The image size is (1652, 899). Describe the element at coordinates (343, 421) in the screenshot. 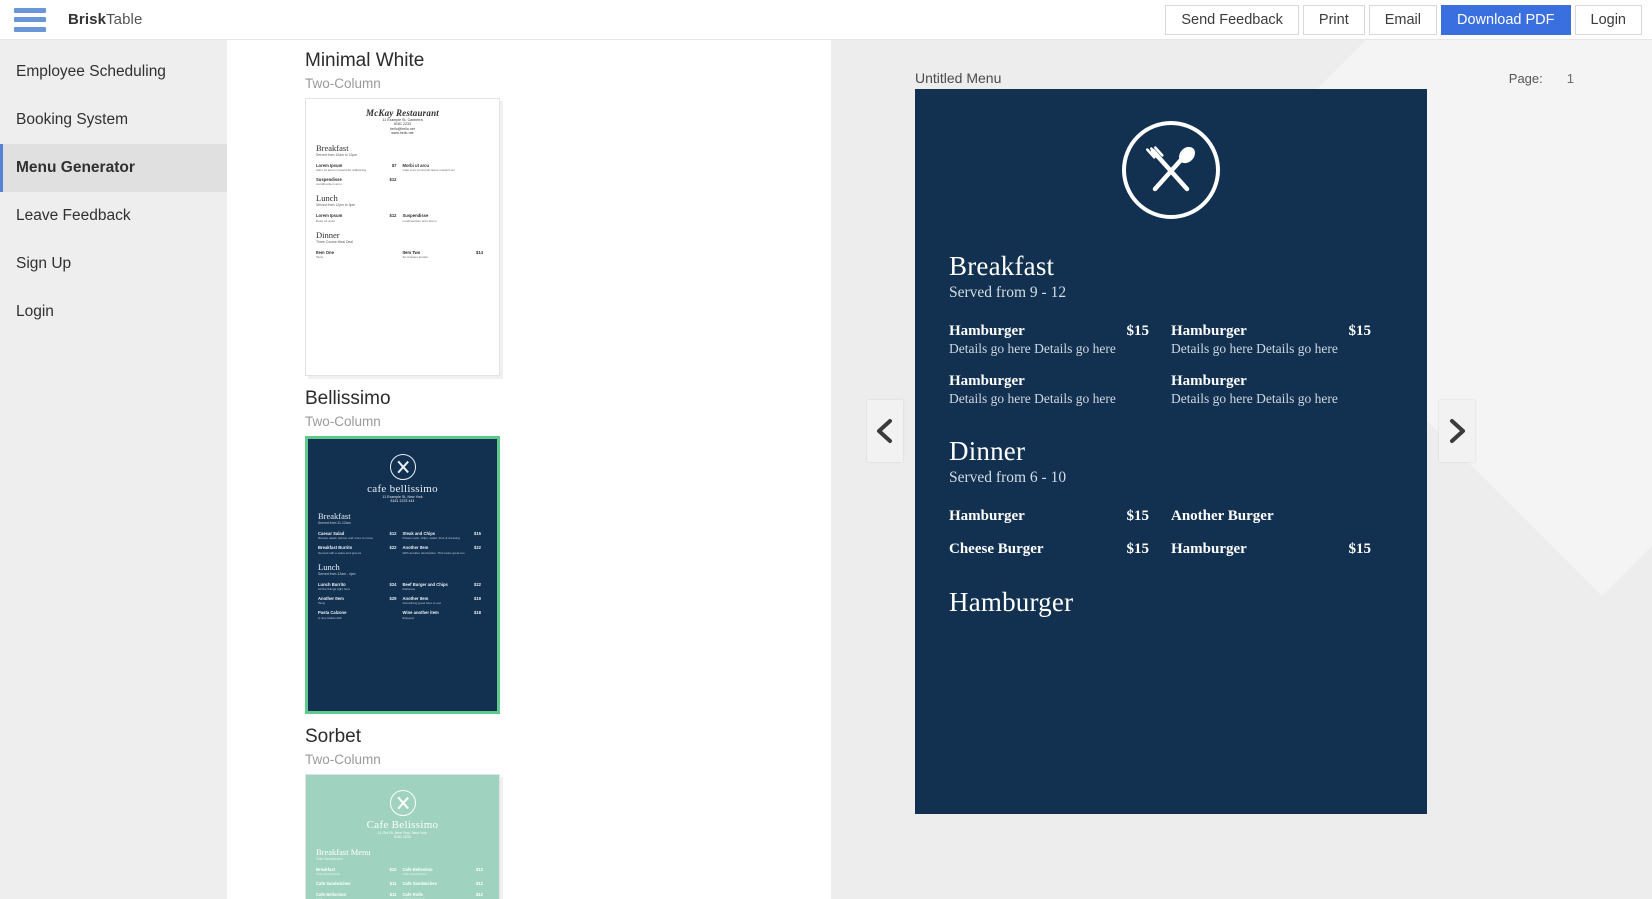

I see `template-layout: Two-Column` at that location.